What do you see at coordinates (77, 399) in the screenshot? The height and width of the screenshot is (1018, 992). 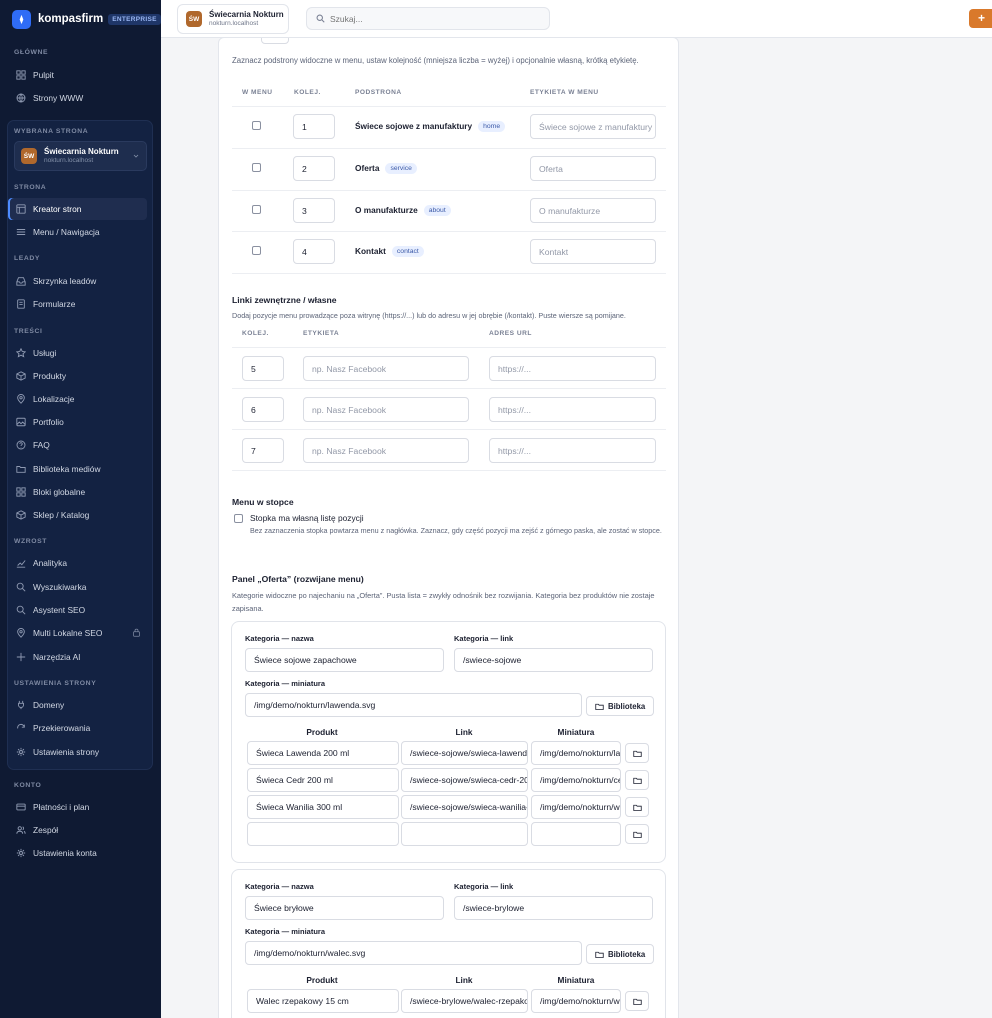 I see `sidebar-item-tresci-2: Lokalizacje` at bounding box center [77, 399].